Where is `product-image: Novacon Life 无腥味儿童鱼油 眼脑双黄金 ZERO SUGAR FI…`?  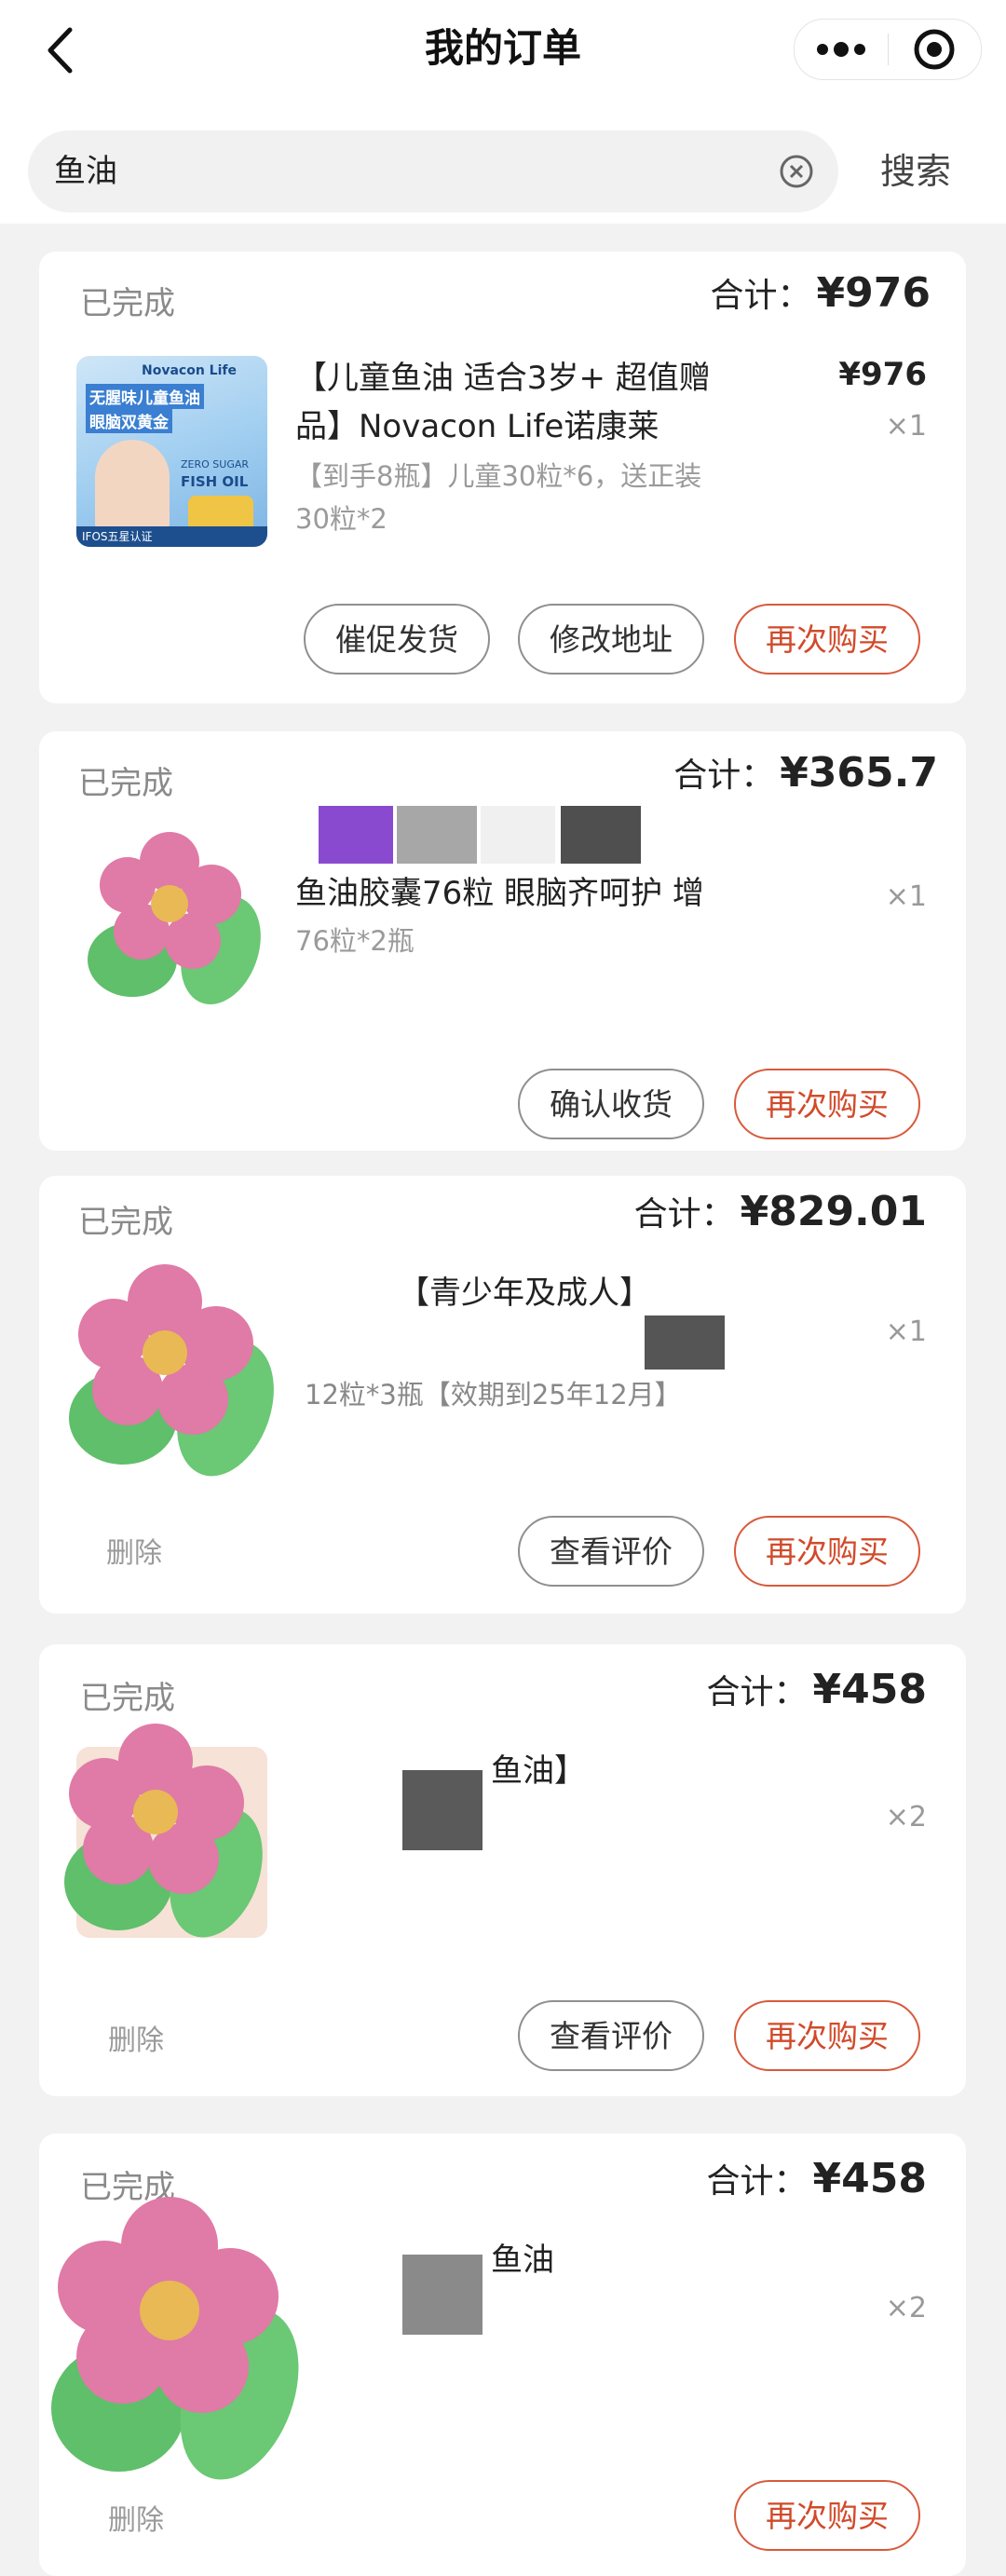
product-image: Novacon Life 无腥味儿童鱼油 眼脑双黄金 ZERO SUGAR FI… is located at coordinates (171, 451).